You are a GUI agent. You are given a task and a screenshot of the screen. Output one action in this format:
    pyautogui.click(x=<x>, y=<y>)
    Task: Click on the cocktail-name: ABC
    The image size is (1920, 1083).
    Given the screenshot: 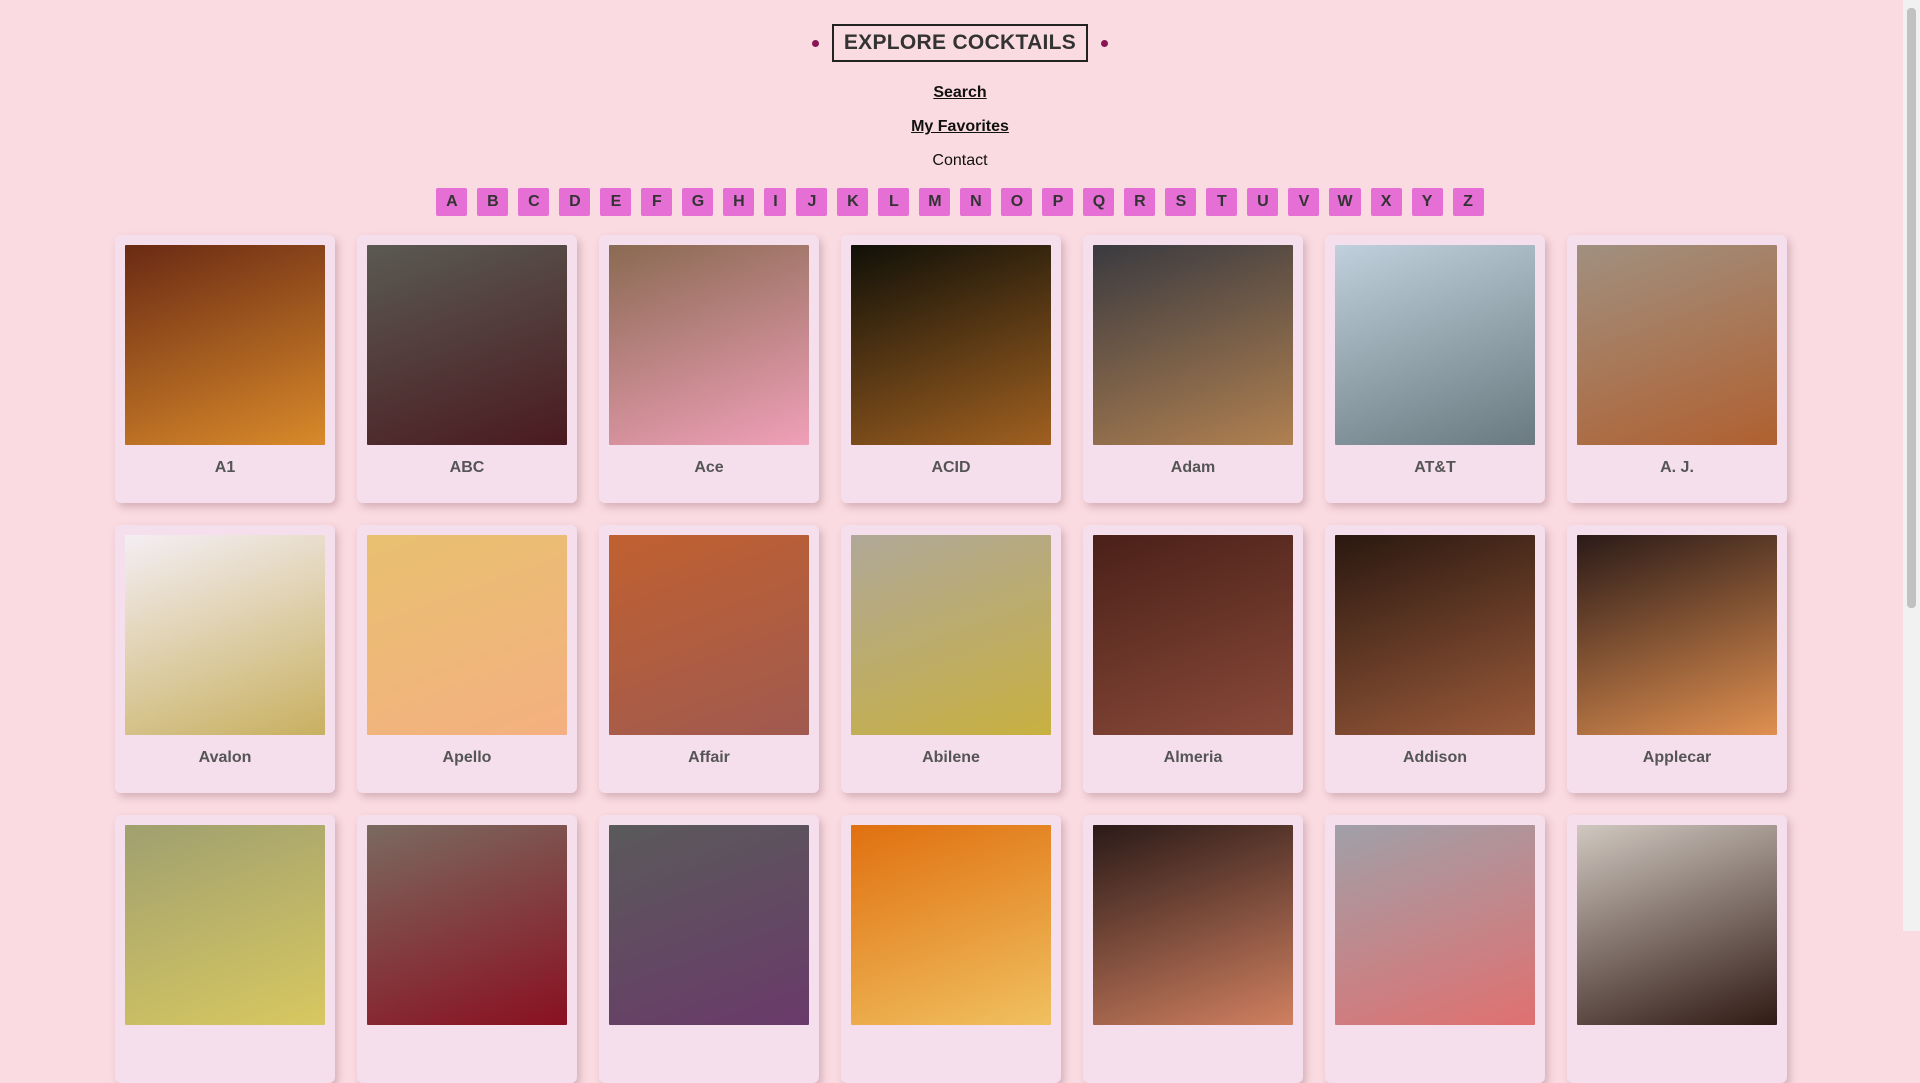 What is the action you would take?
    pyautogui.click(x=467, y=468)
    